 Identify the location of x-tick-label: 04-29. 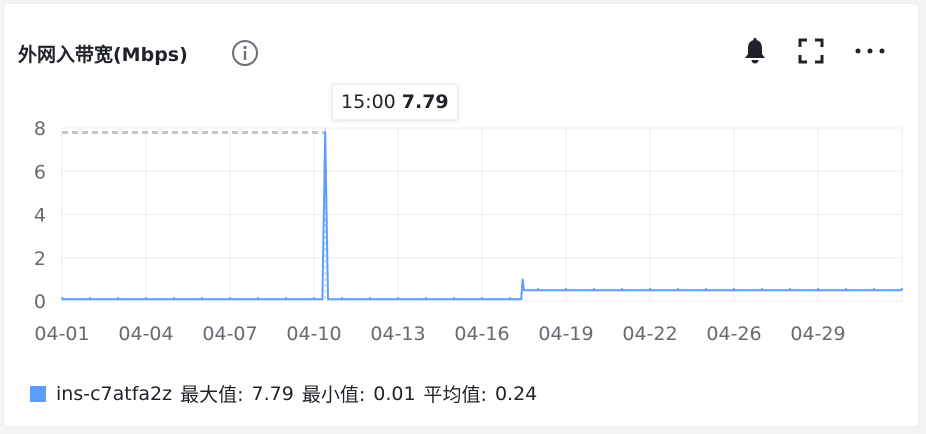
(817, 334).